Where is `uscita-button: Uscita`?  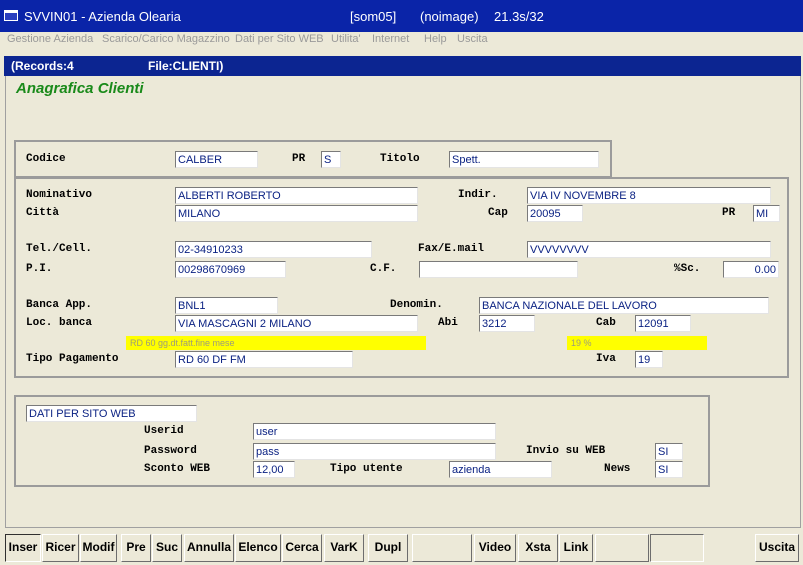 uscita-button: Uscita is located at coordinates (777, 548).